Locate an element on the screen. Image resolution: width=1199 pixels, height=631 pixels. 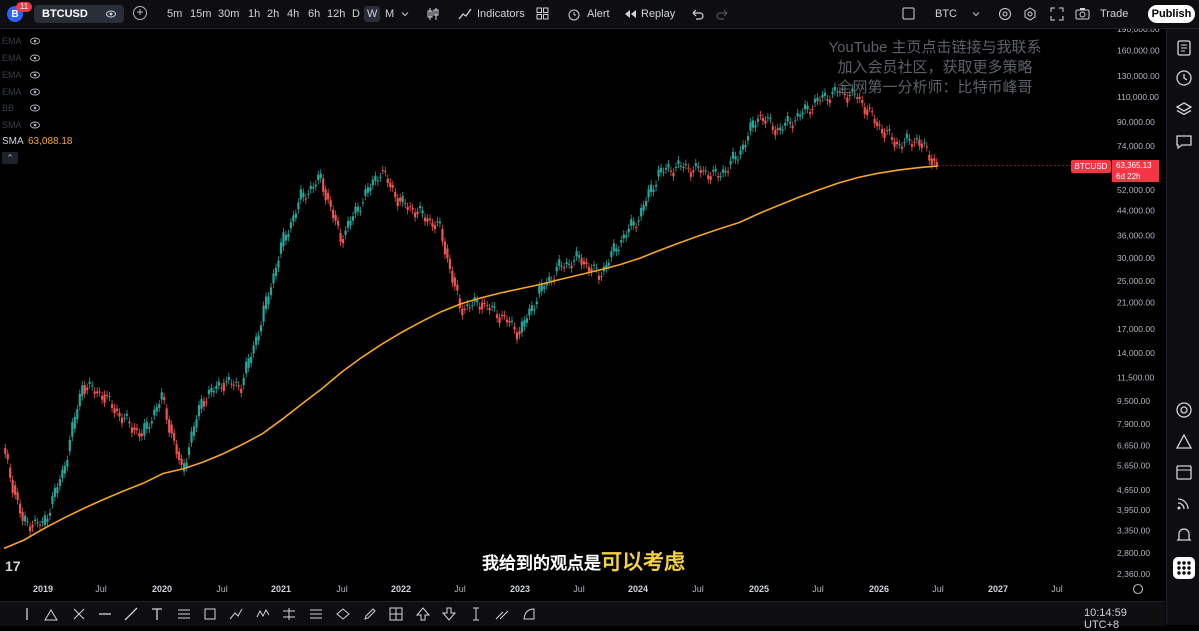
watchlist-icon is located at coordinates (1184, 48).